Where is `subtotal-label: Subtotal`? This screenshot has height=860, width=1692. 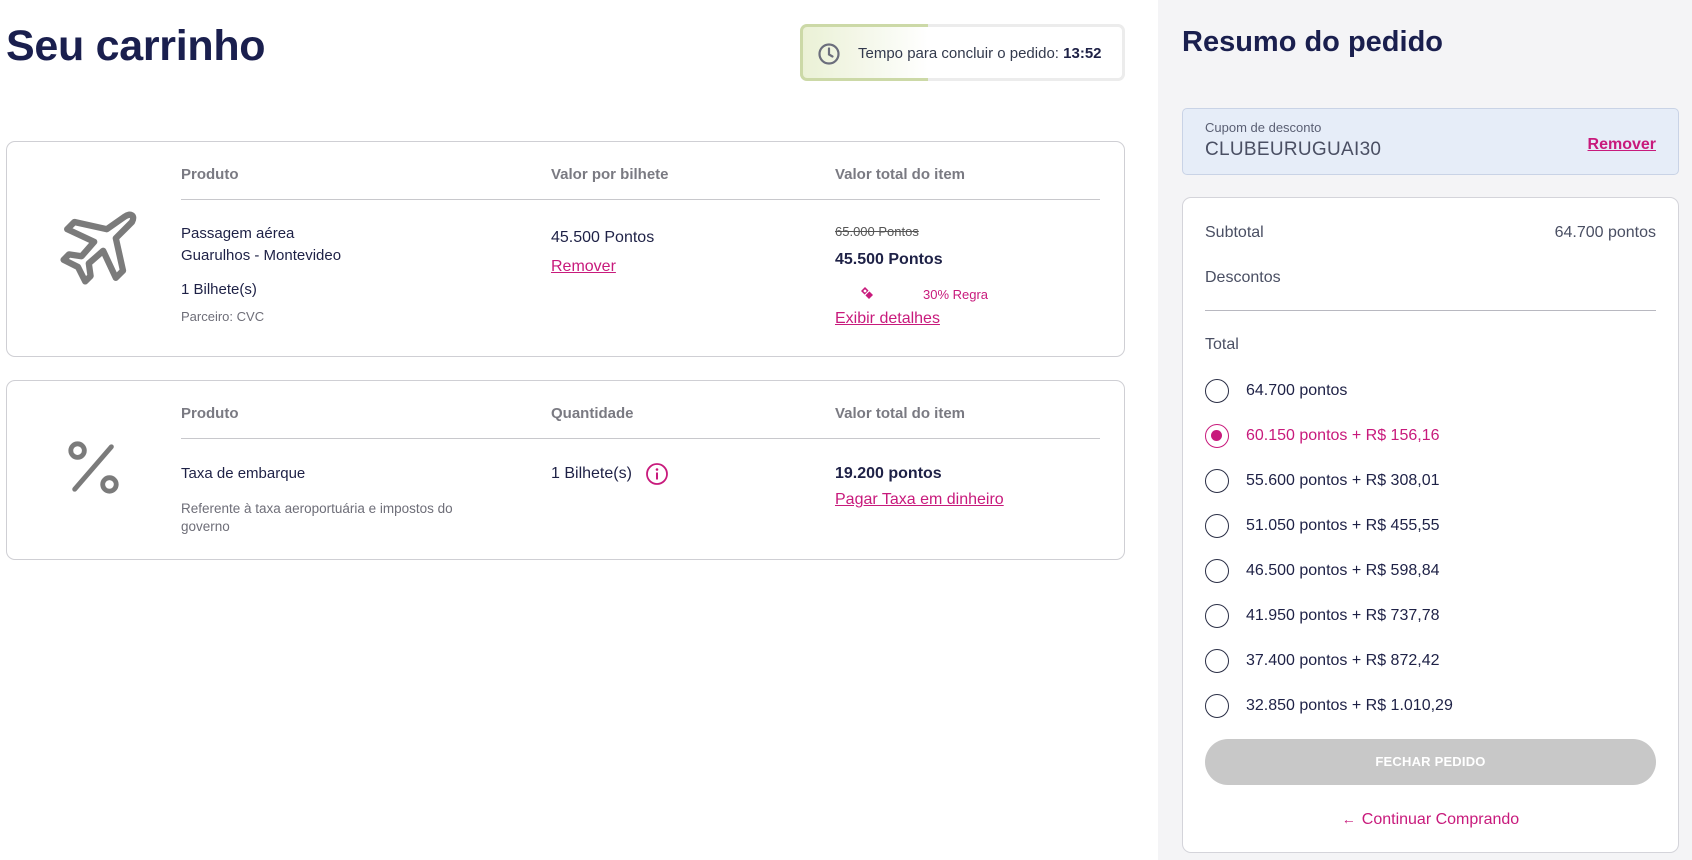
subtotal-label: Subtotal is located at coordinates (1234, 232).